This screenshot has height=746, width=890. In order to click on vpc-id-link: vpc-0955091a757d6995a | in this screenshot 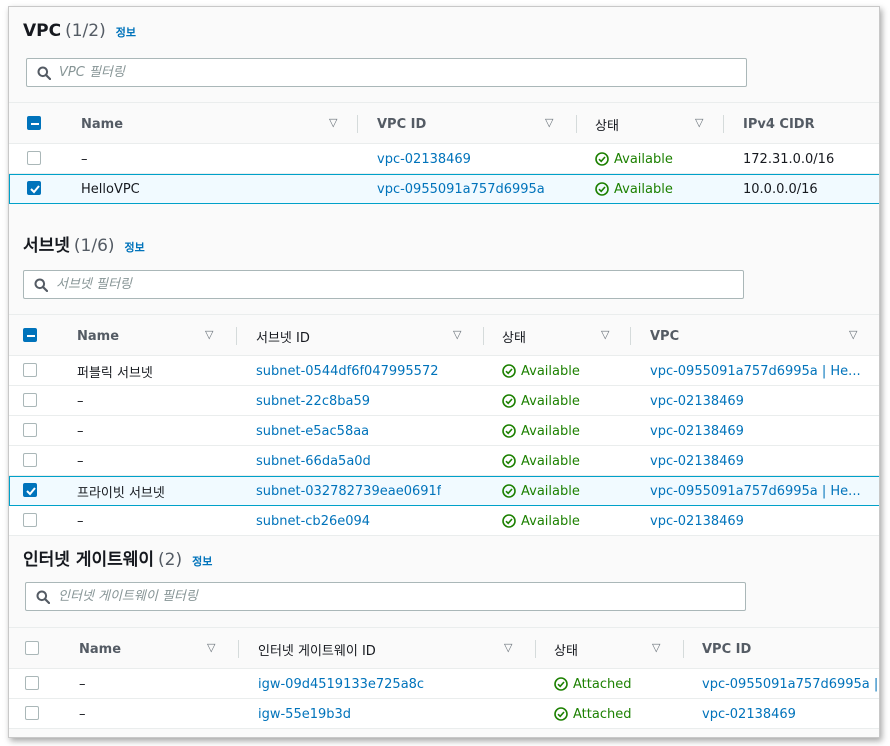, I will do `click(790, 684)`.